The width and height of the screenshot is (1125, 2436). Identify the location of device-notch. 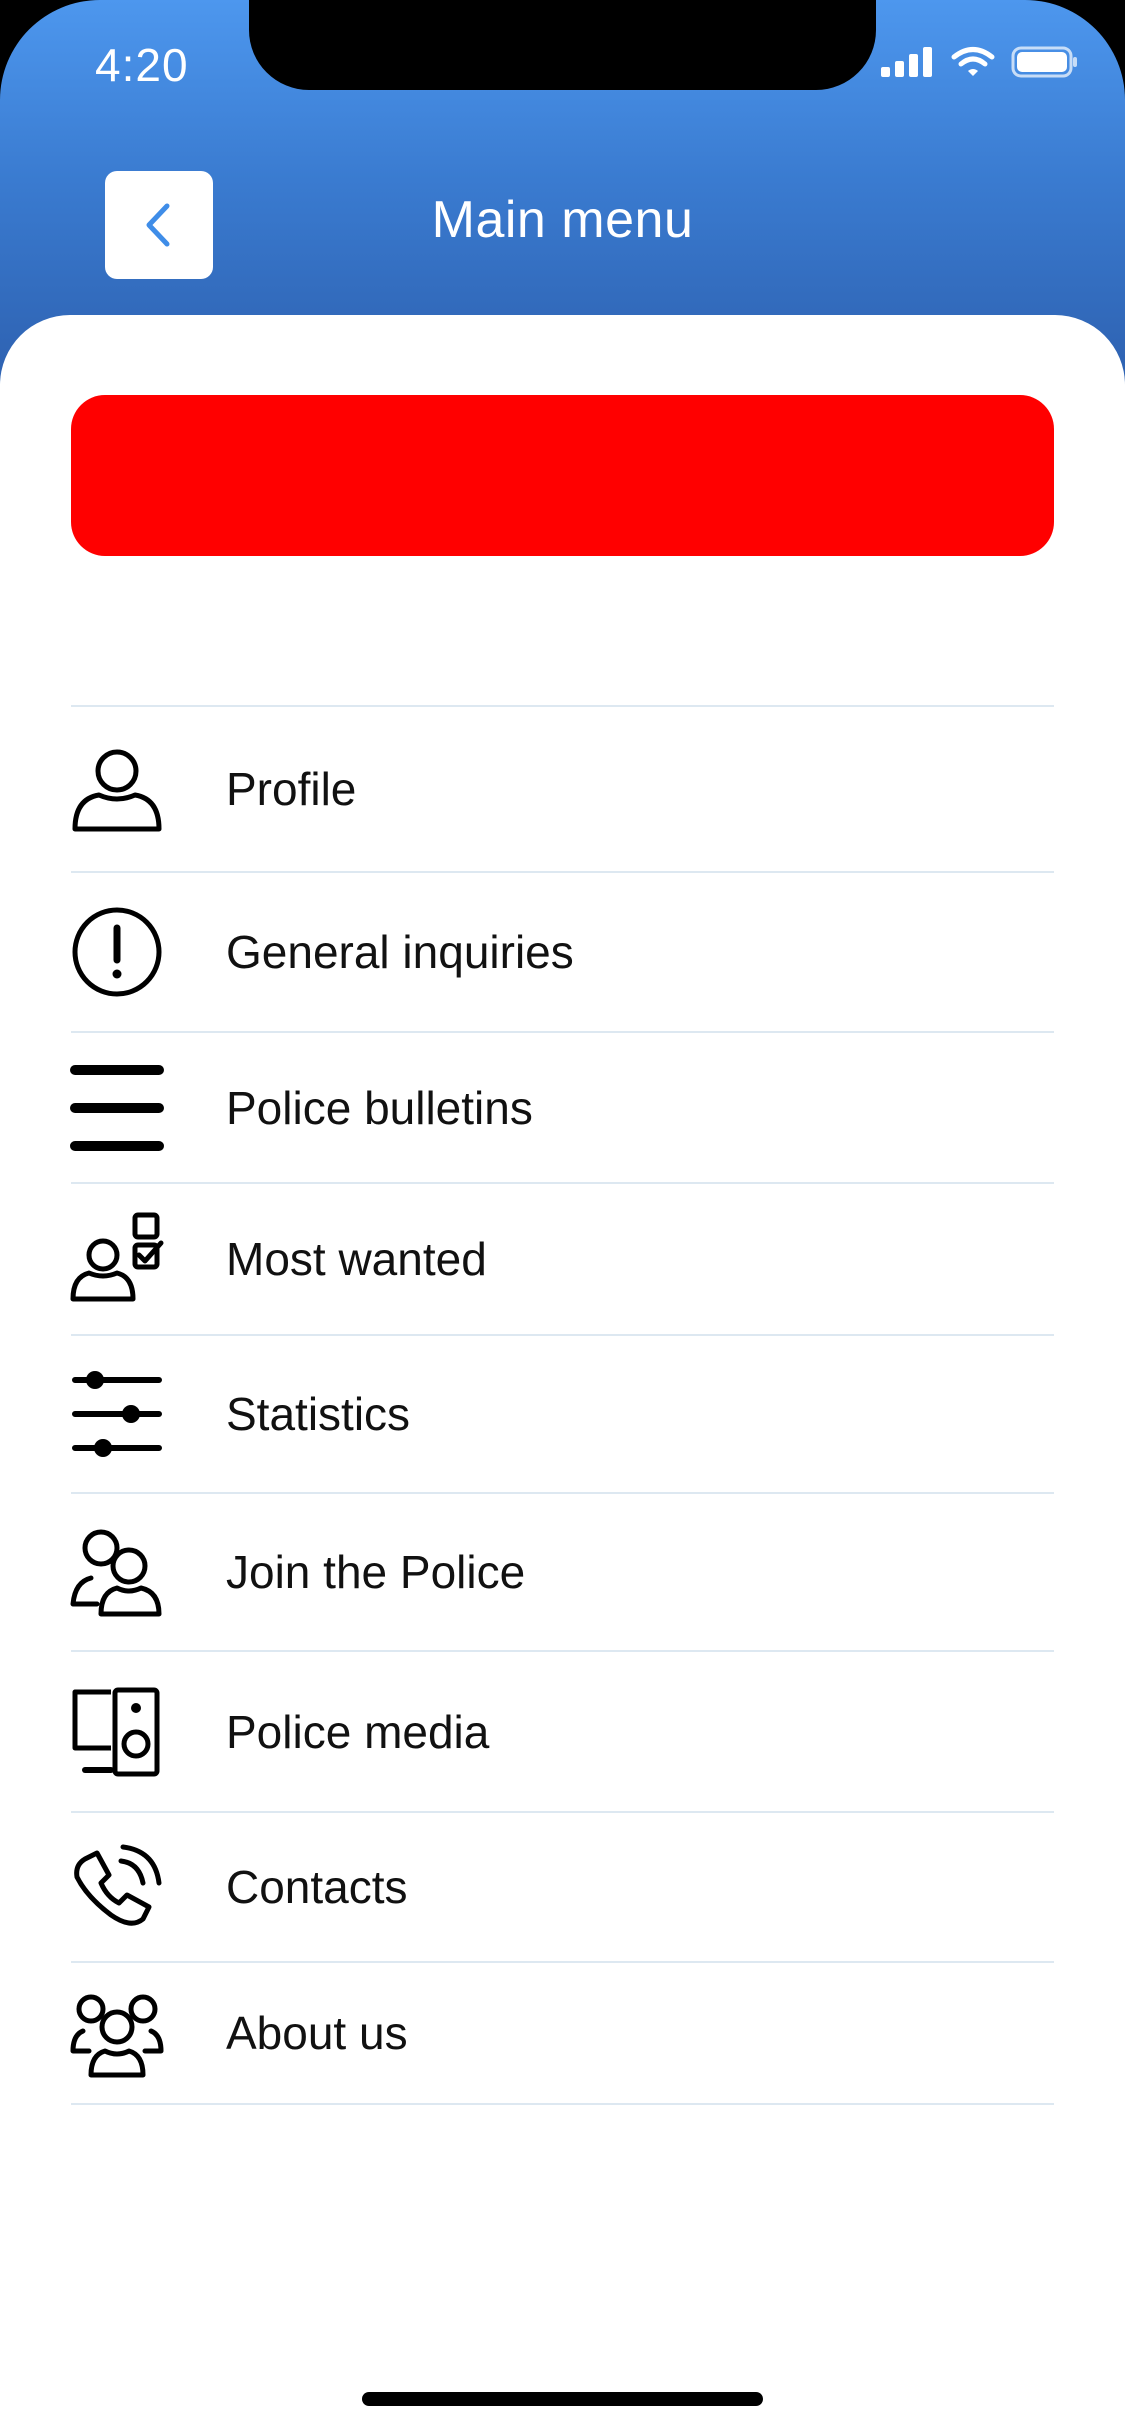
(562, 45).